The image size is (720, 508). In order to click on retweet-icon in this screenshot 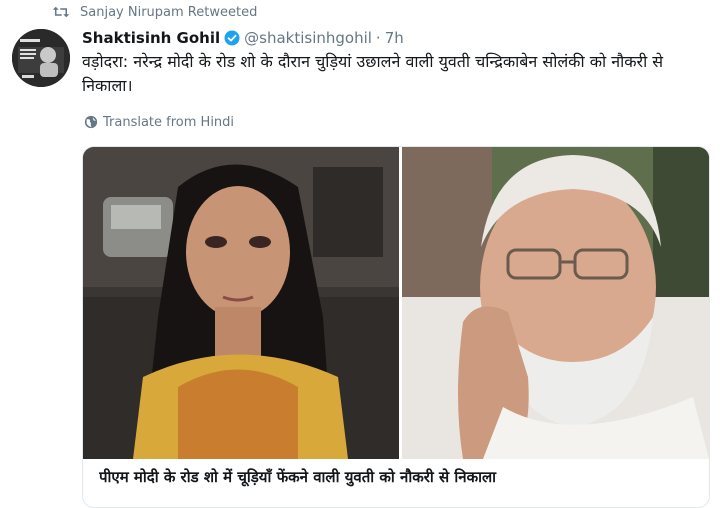, I will do `click(61, 12)`.